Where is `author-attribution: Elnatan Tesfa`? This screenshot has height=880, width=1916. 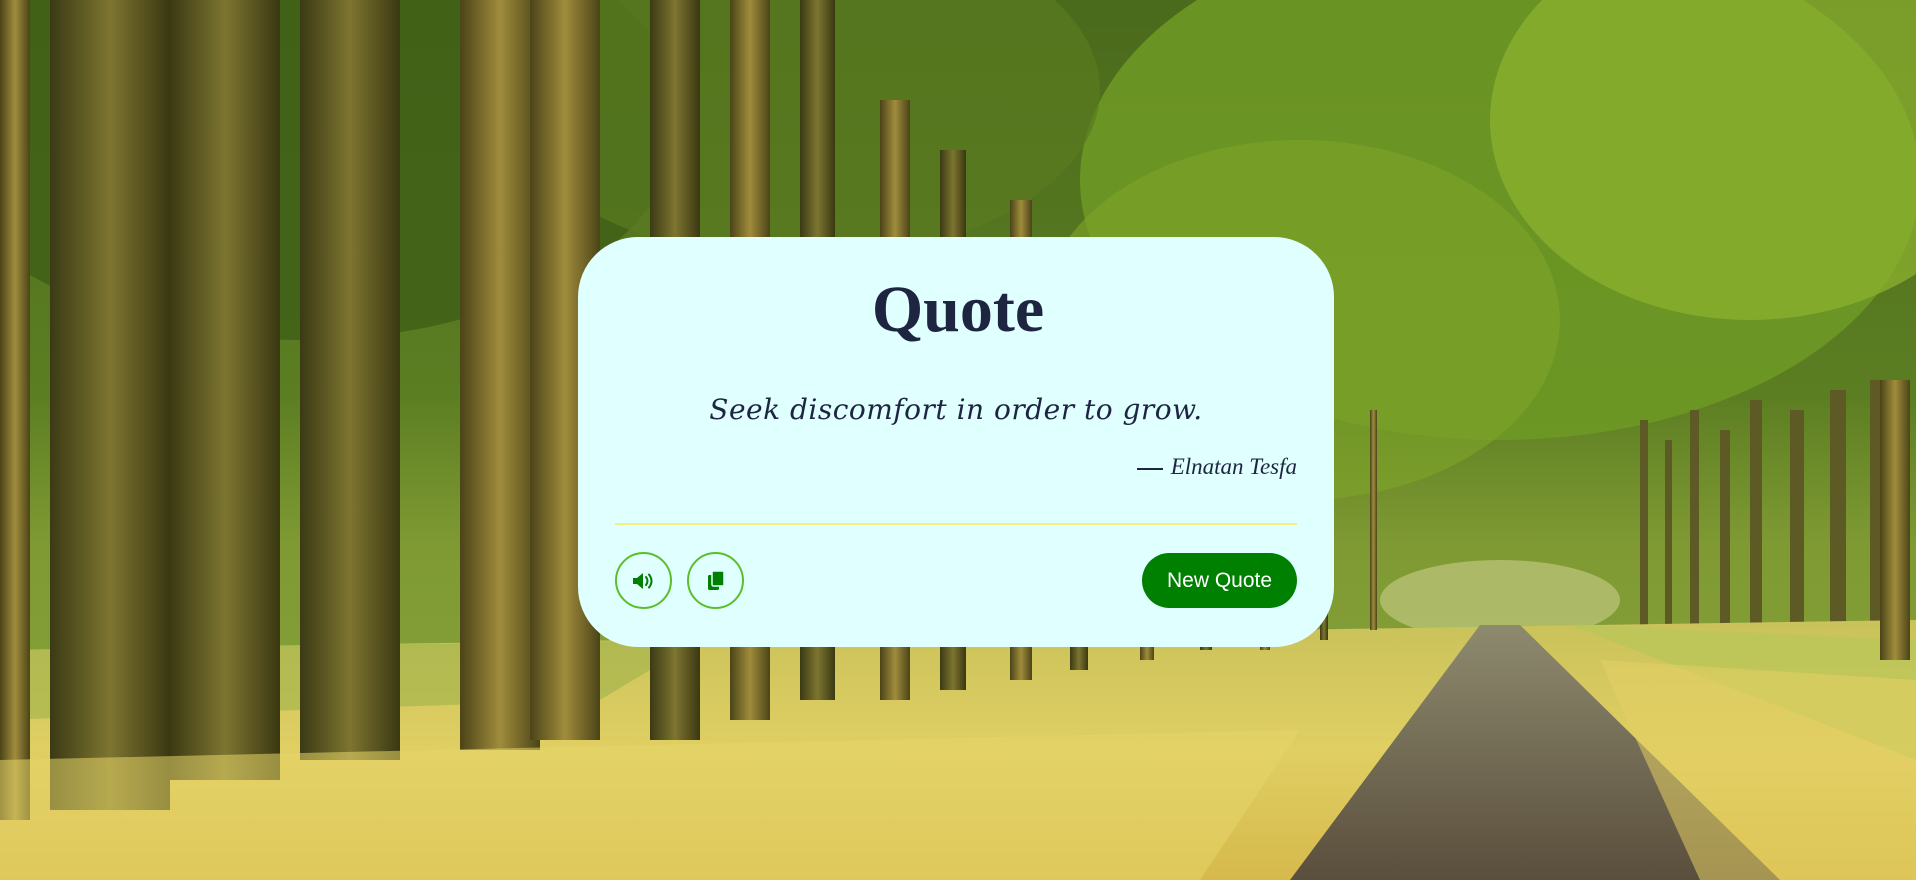
author-attribution: Elnatan Tesfa is located at coordinates (1216, 467).